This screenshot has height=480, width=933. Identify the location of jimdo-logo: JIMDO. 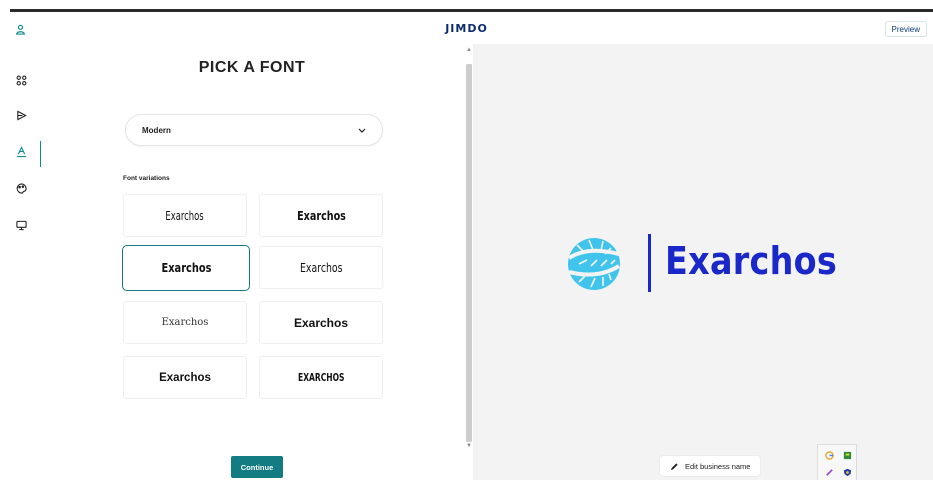
(466, 28).